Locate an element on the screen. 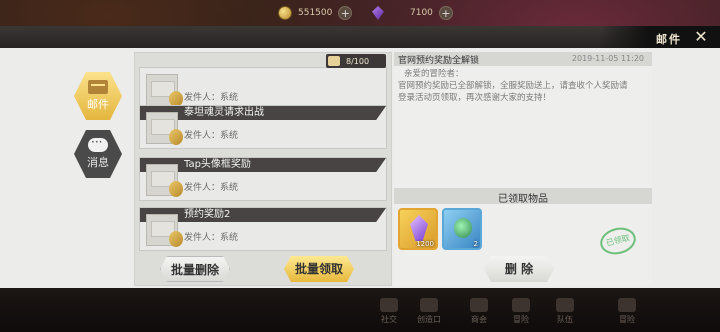 The height and width of the screenshot is (332, 720). add-gold-button: + is located at coordinates (345, 13).